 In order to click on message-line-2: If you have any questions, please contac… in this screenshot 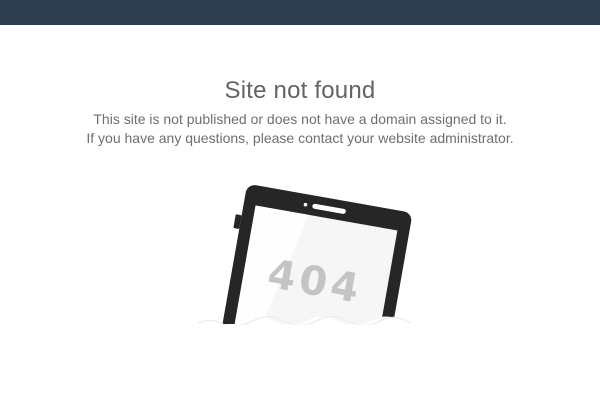, I will do `click(300, 138)`.